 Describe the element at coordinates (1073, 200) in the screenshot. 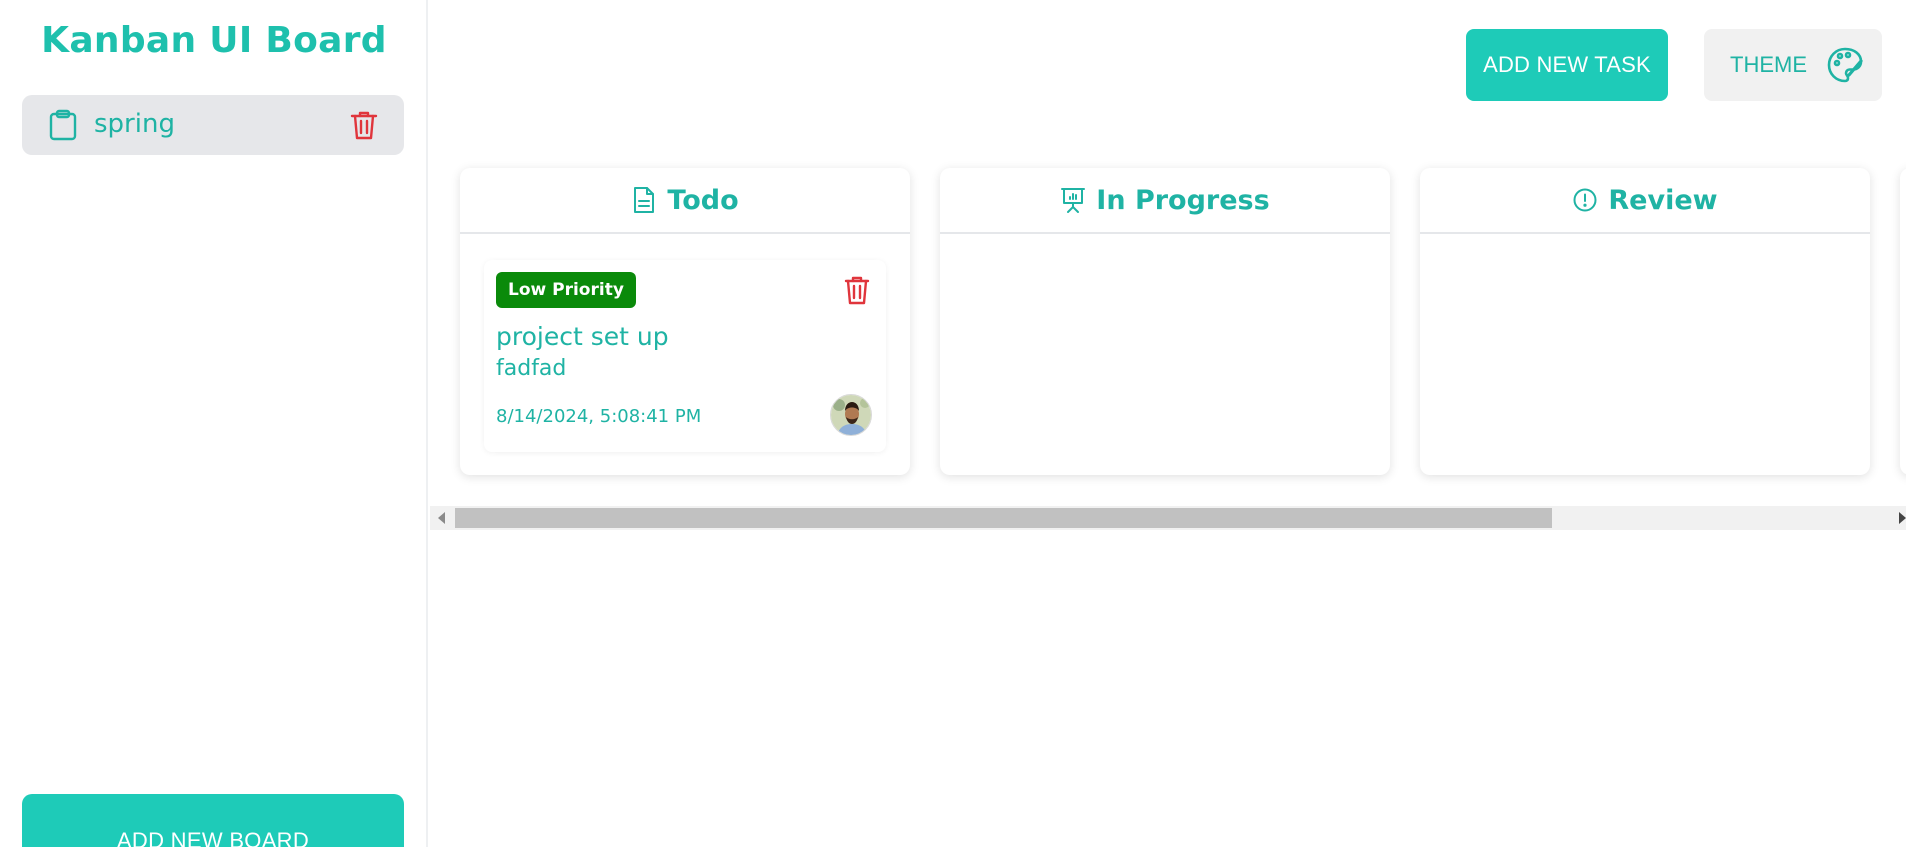

I see `presentation-chart-icon` at that location.